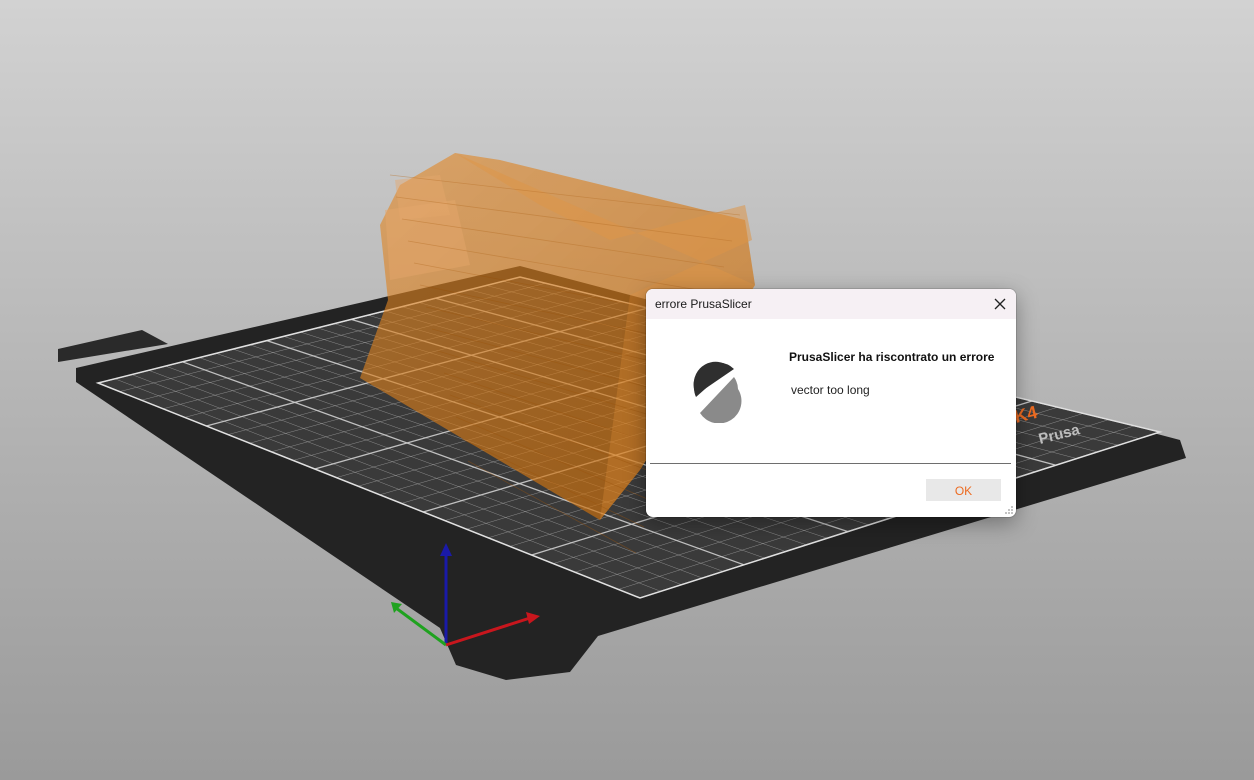  I want to click on resize-grip-icon, so click(1009, 510).